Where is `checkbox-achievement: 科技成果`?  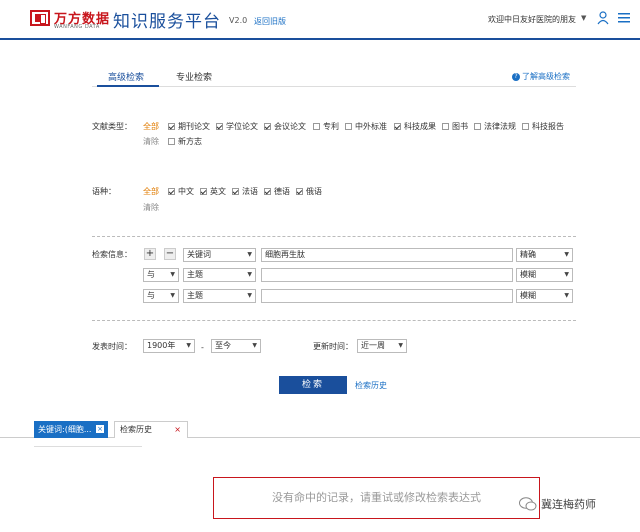
checkbox-achievement: 科技成果 is located at coordinates (415, 126).